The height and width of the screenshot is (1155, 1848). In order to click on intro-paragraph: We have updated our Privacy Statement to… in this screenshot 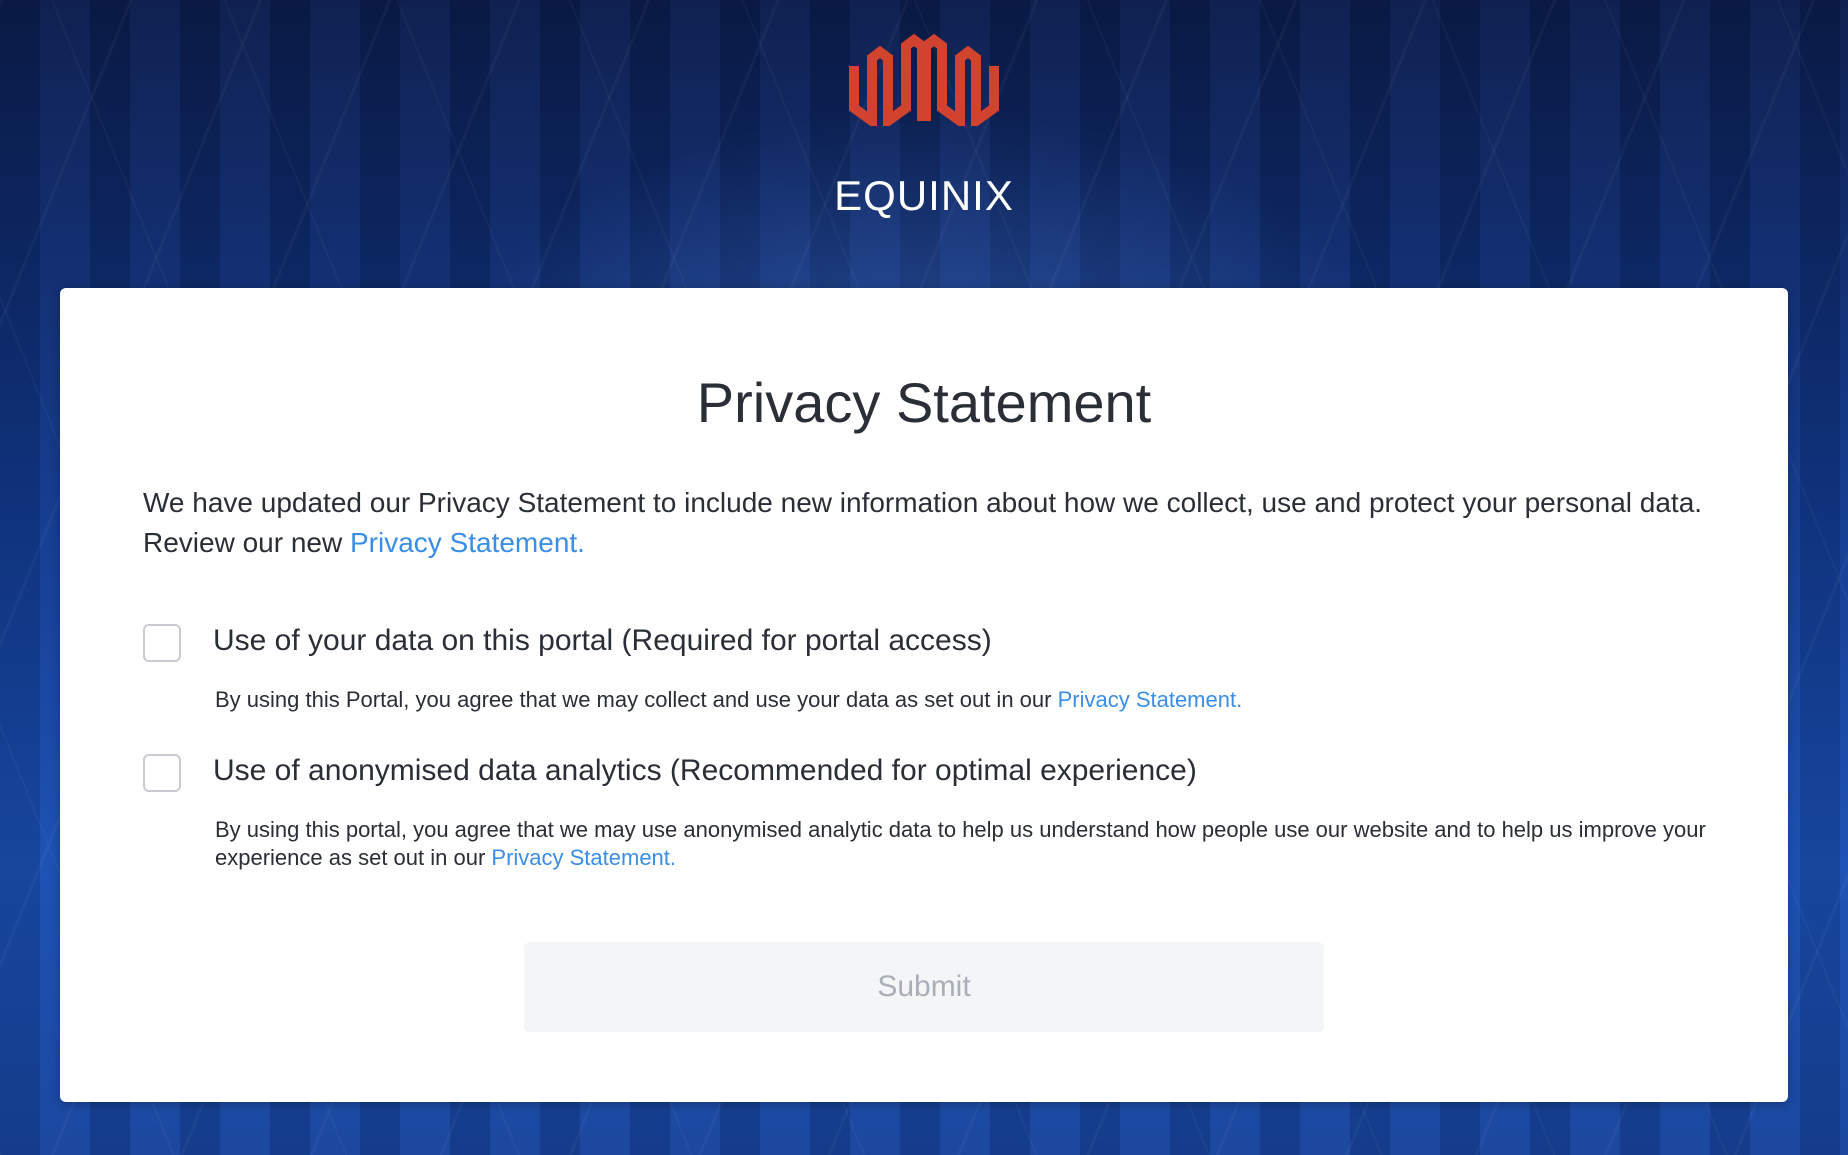, I will do `click(928, 523)`.